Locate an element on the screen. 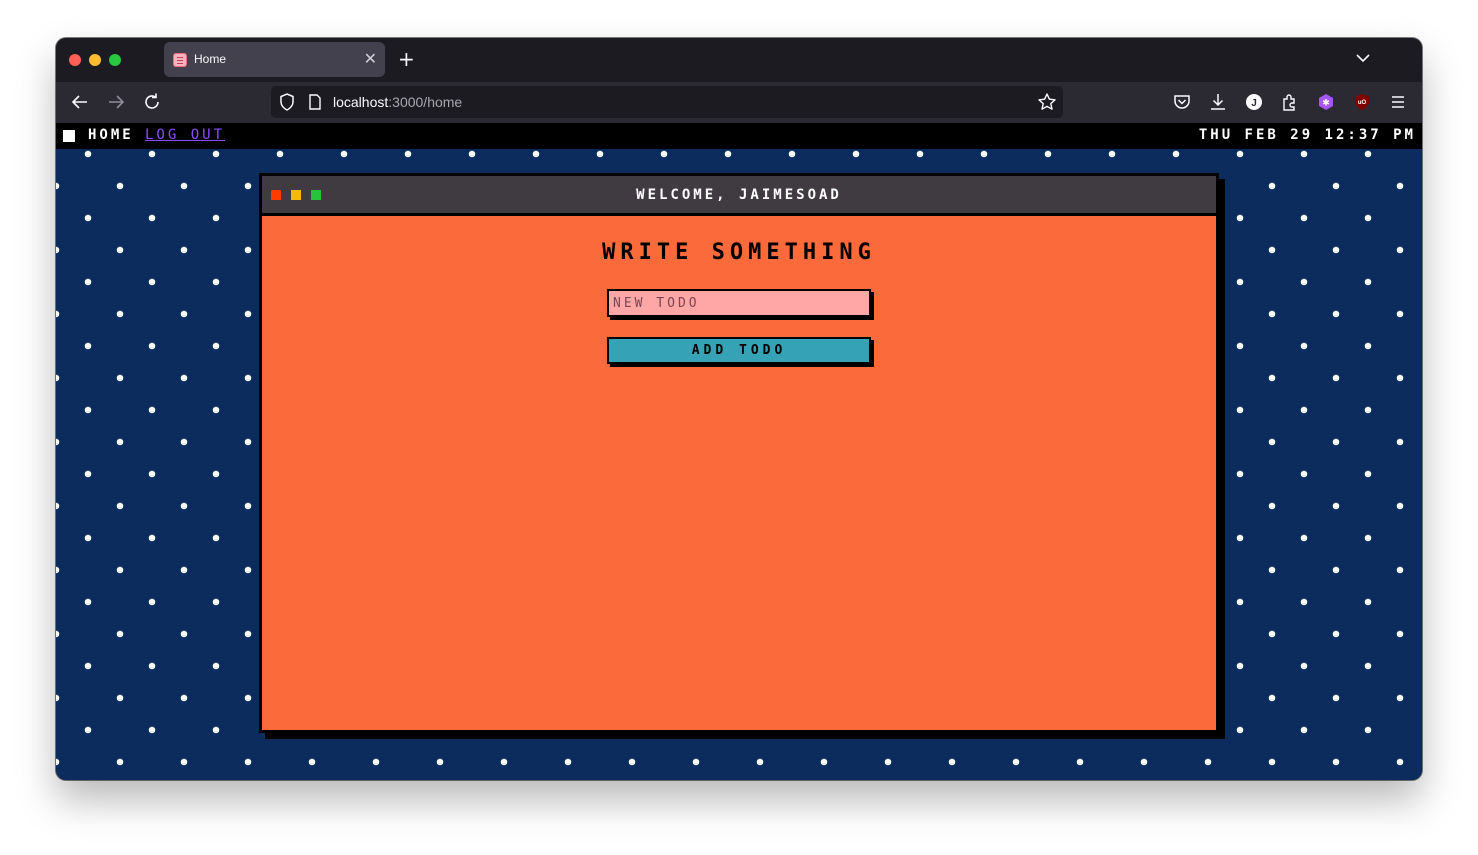  navigation-toolbar: localhost:3000/home J ✱ uO is located at coordinates (739, 102).